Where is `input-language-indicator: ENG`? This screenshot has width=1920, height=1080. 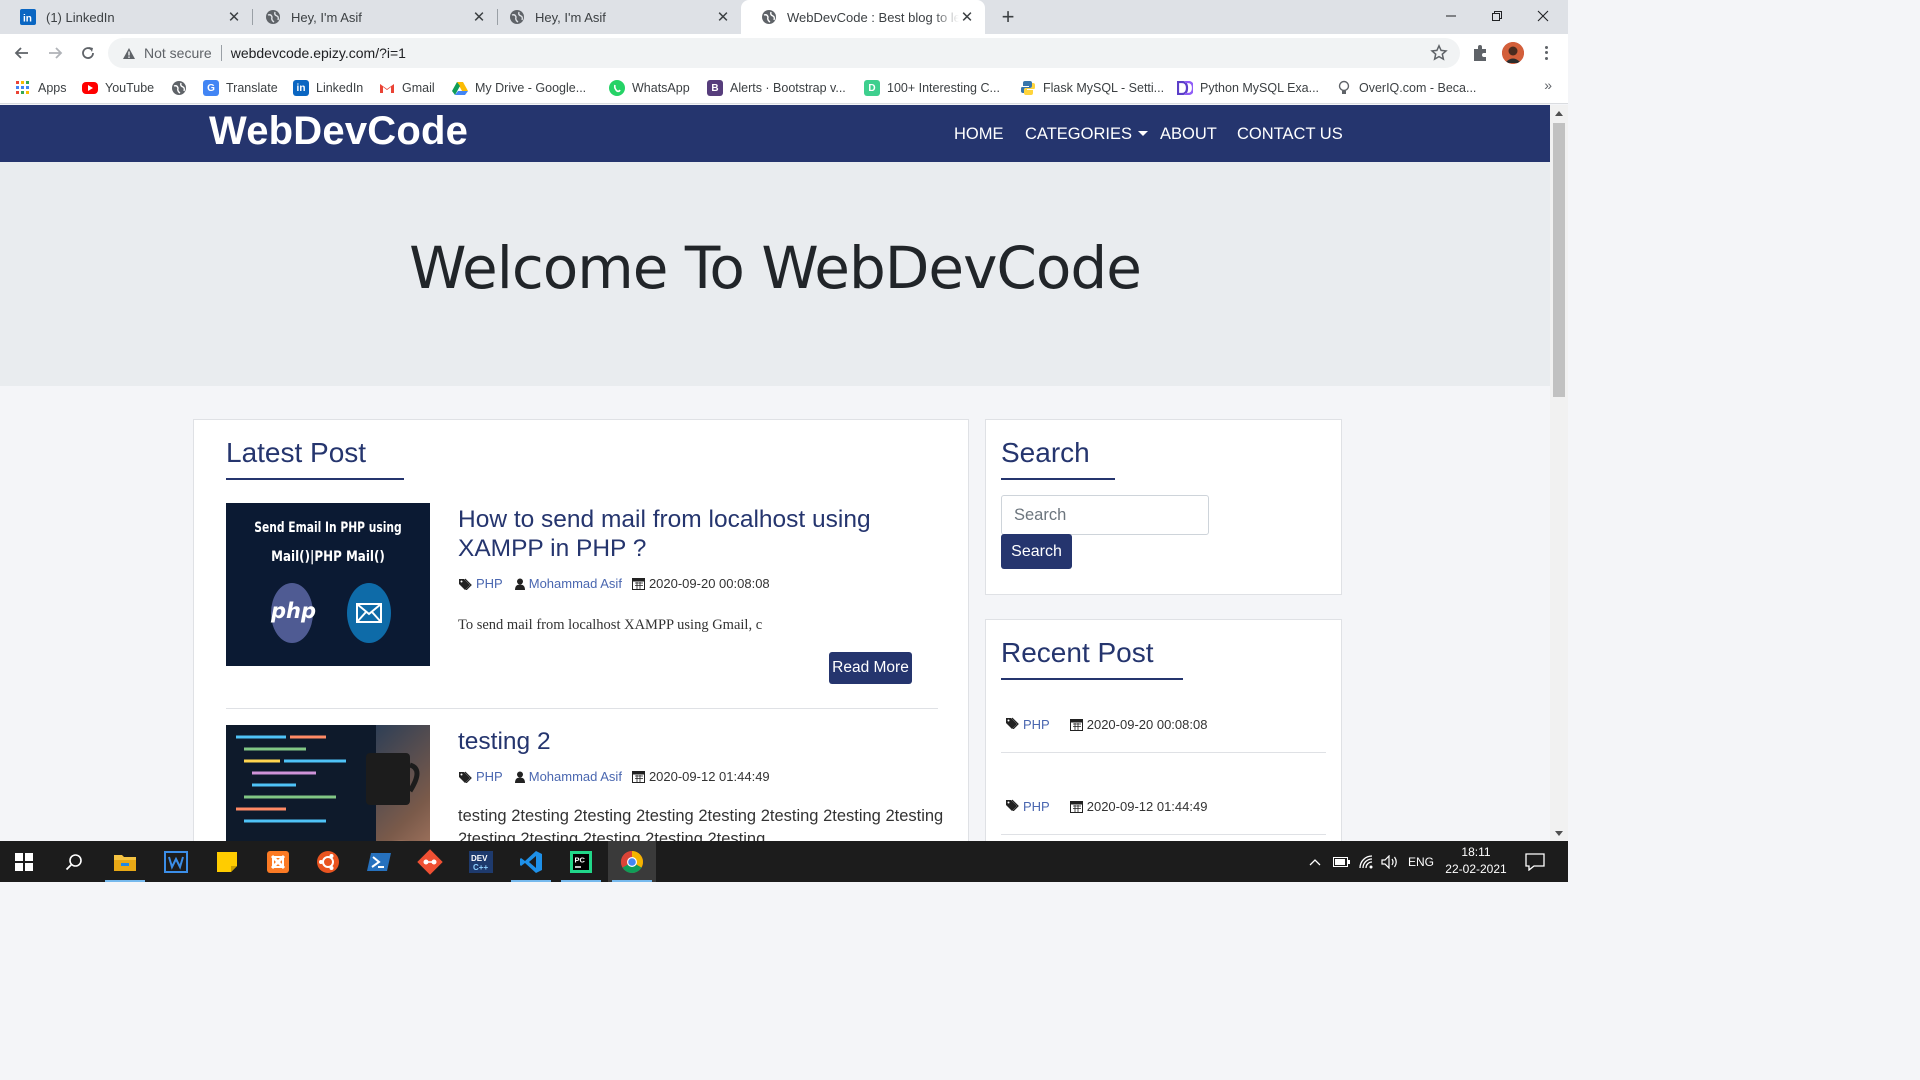 input-language-indicator: ENG is located at coordinates (1421, 861).